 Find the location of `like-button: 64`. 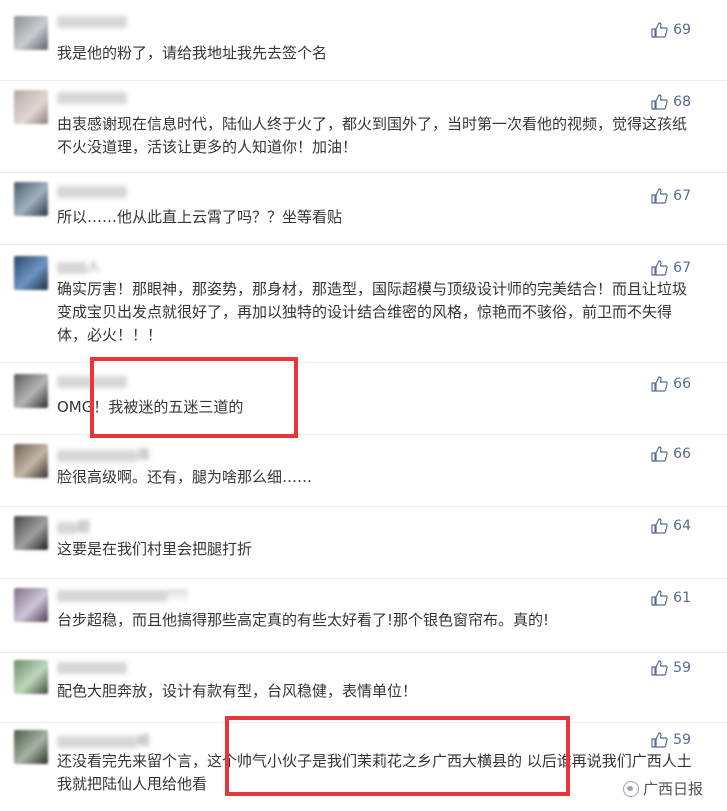

like-button: 64 is located at coordinates (671, 526).